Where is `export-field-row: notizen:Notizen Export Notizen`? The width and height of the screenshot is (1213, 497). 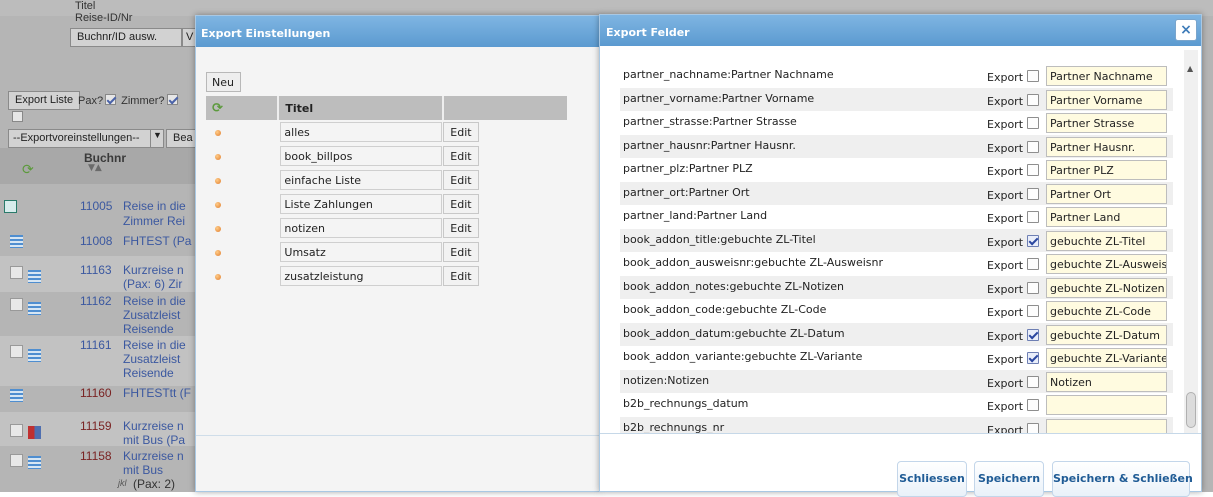
export-field-row: notizen:Notizen Export Notizen is located at coordinates (896, 381).